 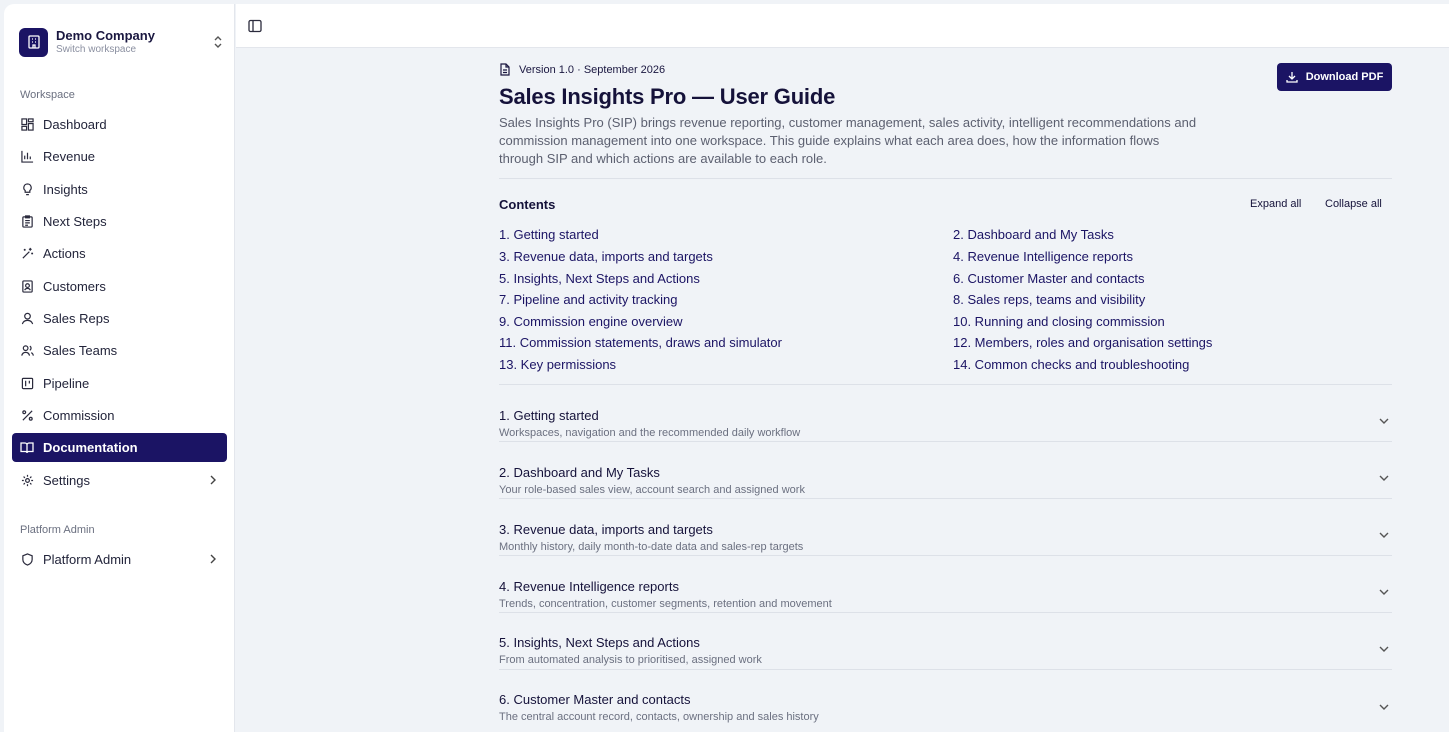 I want to click on clipboard-icon, so click(x=27, y=222).